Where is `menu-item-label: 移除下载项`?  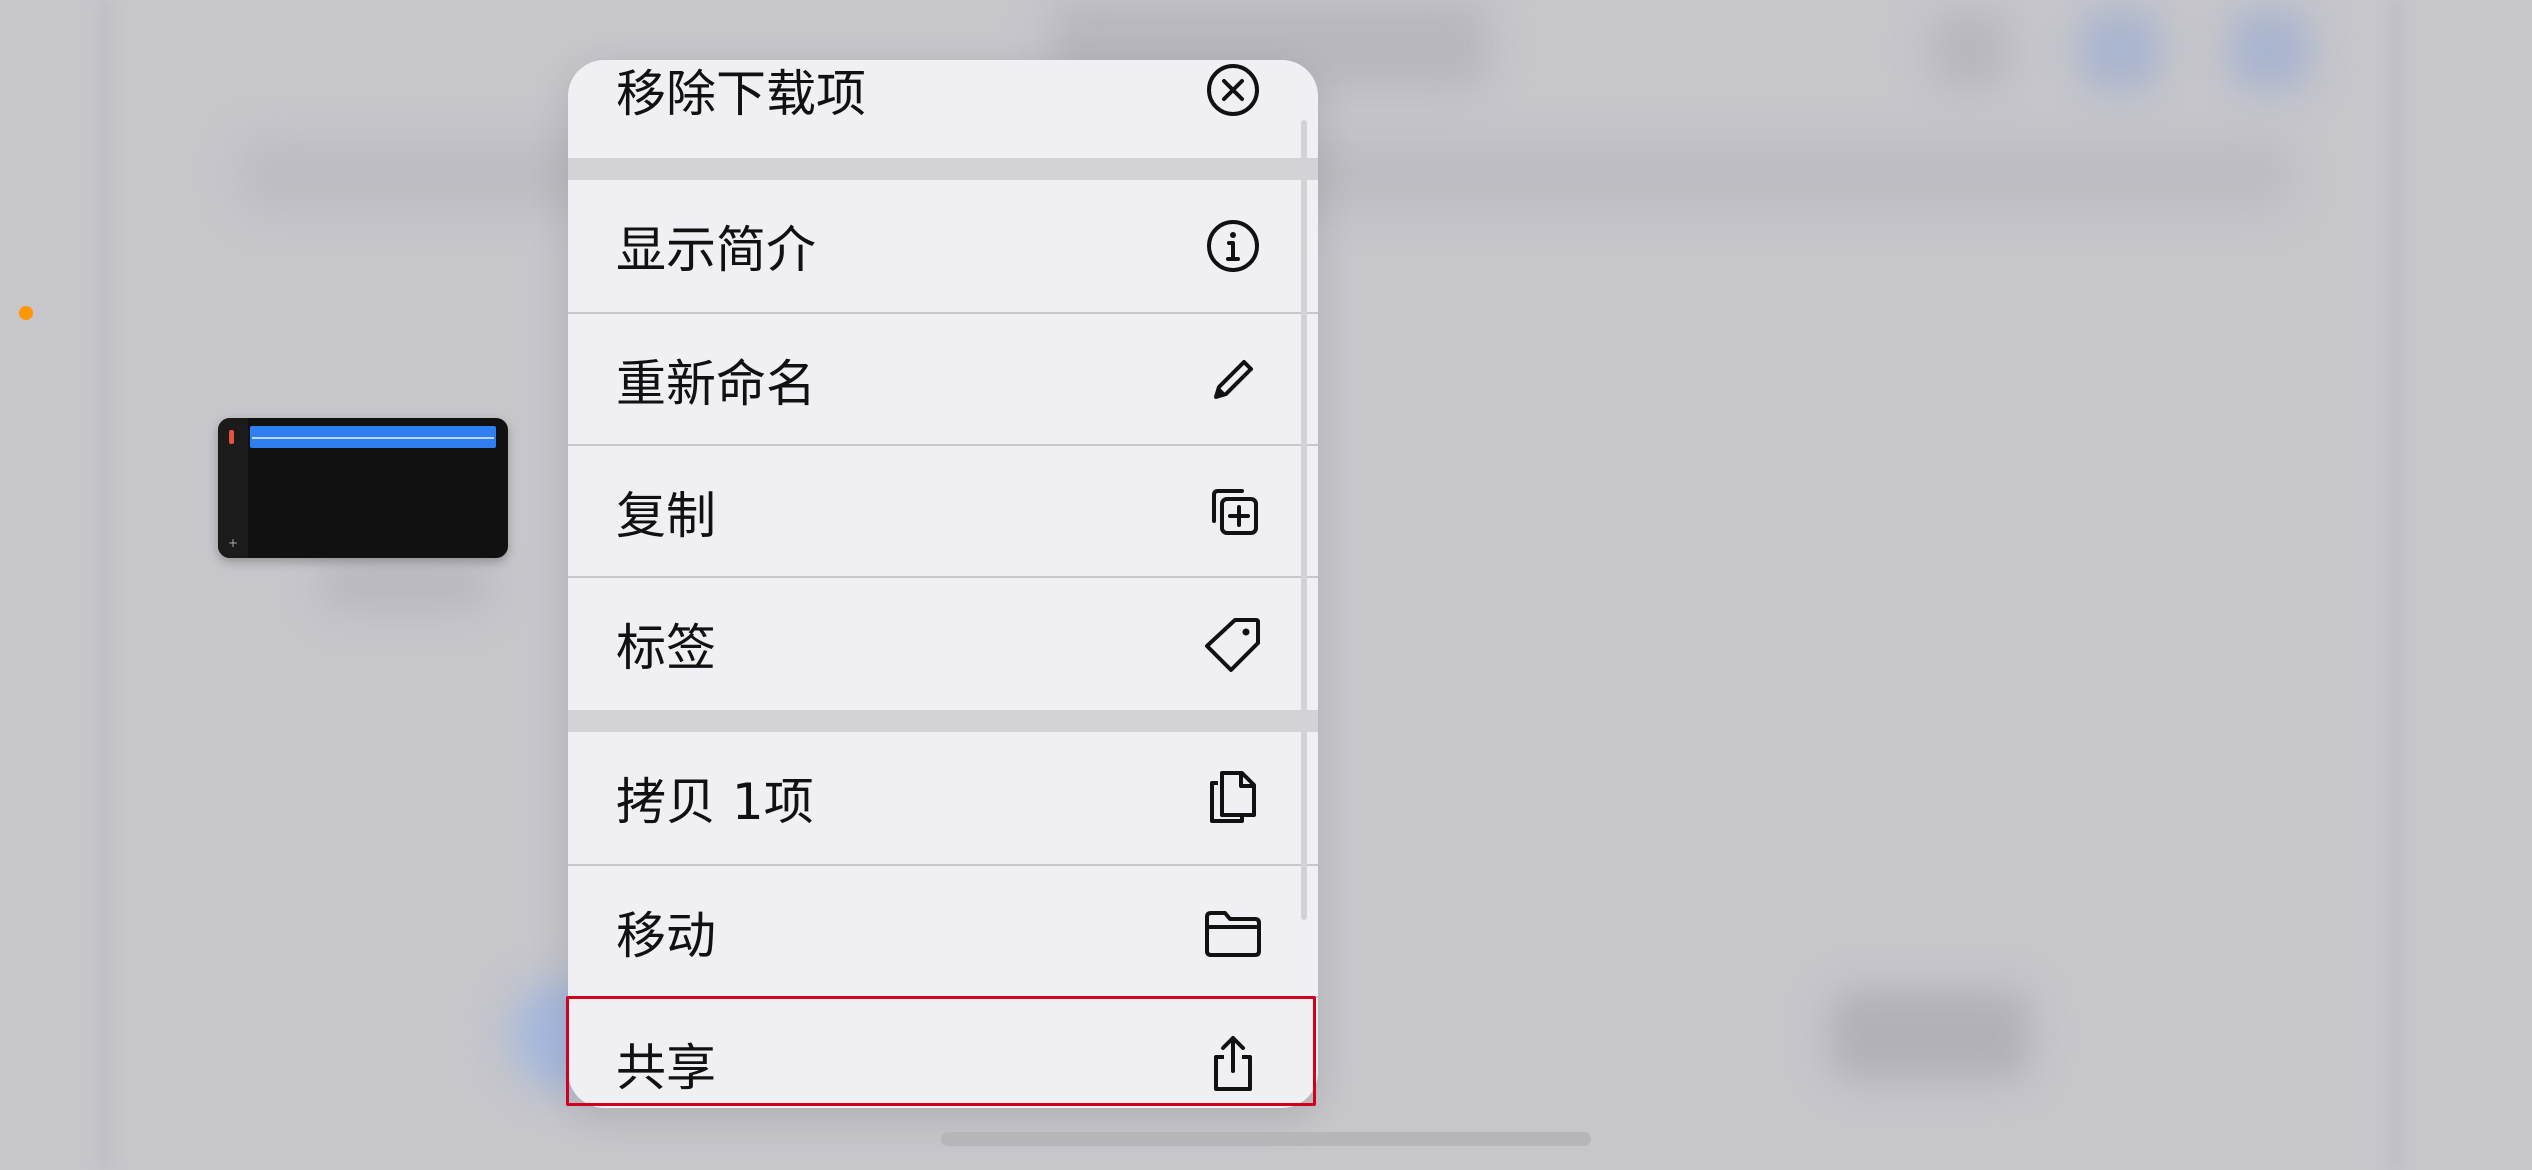 menu-item-label: 移除下载项 is located at coordinates (741, 94).